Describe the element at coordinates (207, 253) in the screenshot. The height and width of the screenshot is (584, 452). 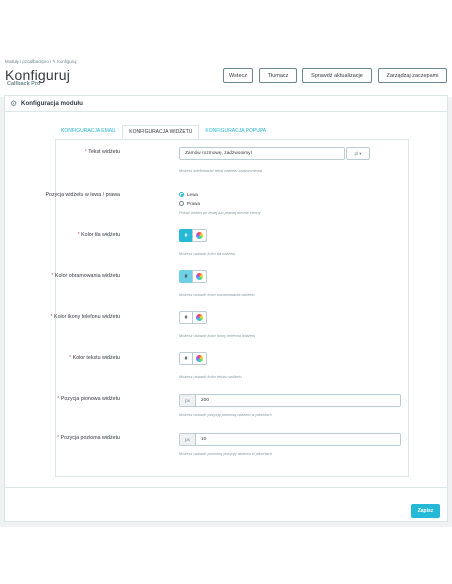
I see `bg-color-help: Możesz ustawić kolor tła widżetu` at that location.